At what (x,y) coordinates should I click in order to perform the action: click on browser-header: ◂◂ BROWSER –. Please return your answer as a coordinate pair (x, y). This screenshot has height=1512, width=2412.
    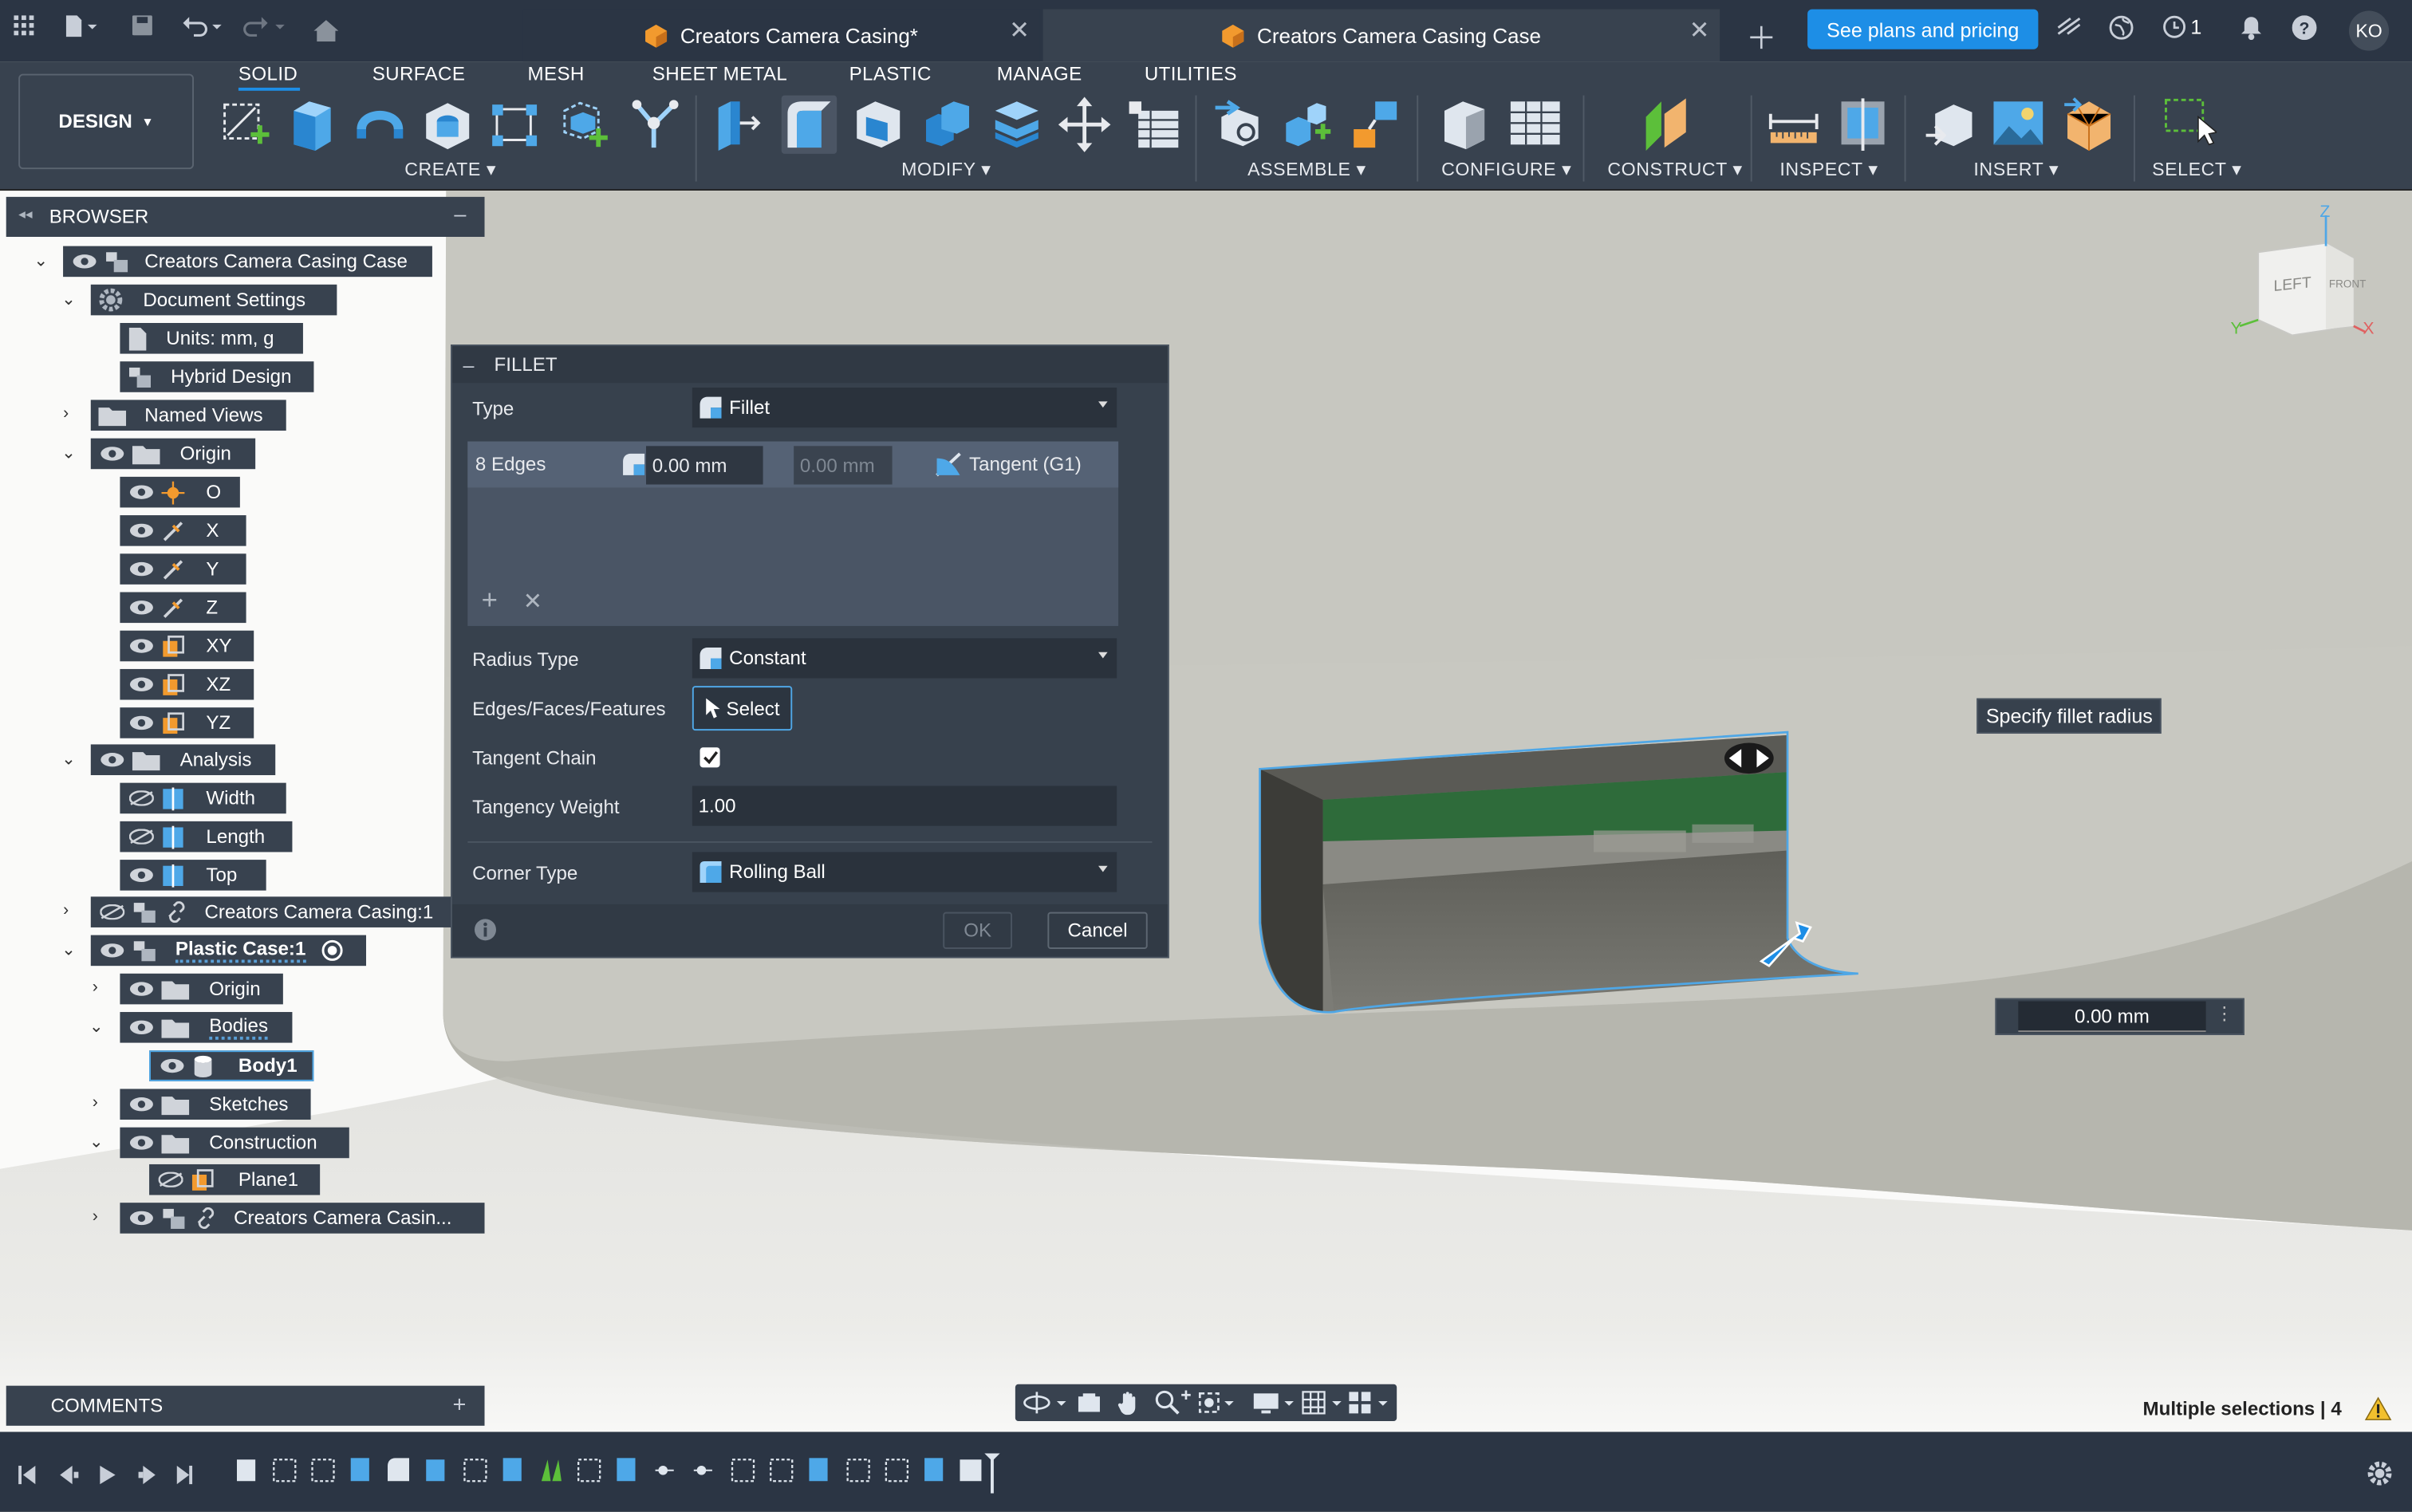
    Looking at the image, I should click on (246, 217).